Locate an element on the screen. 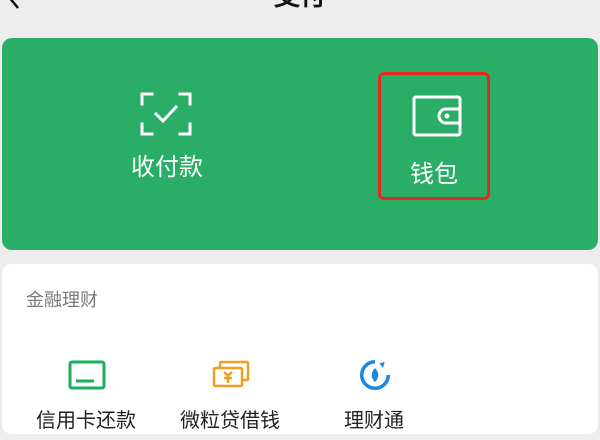  weilidai-loan-label: 微粒贷借钱 is located at coordinates (230, 420).